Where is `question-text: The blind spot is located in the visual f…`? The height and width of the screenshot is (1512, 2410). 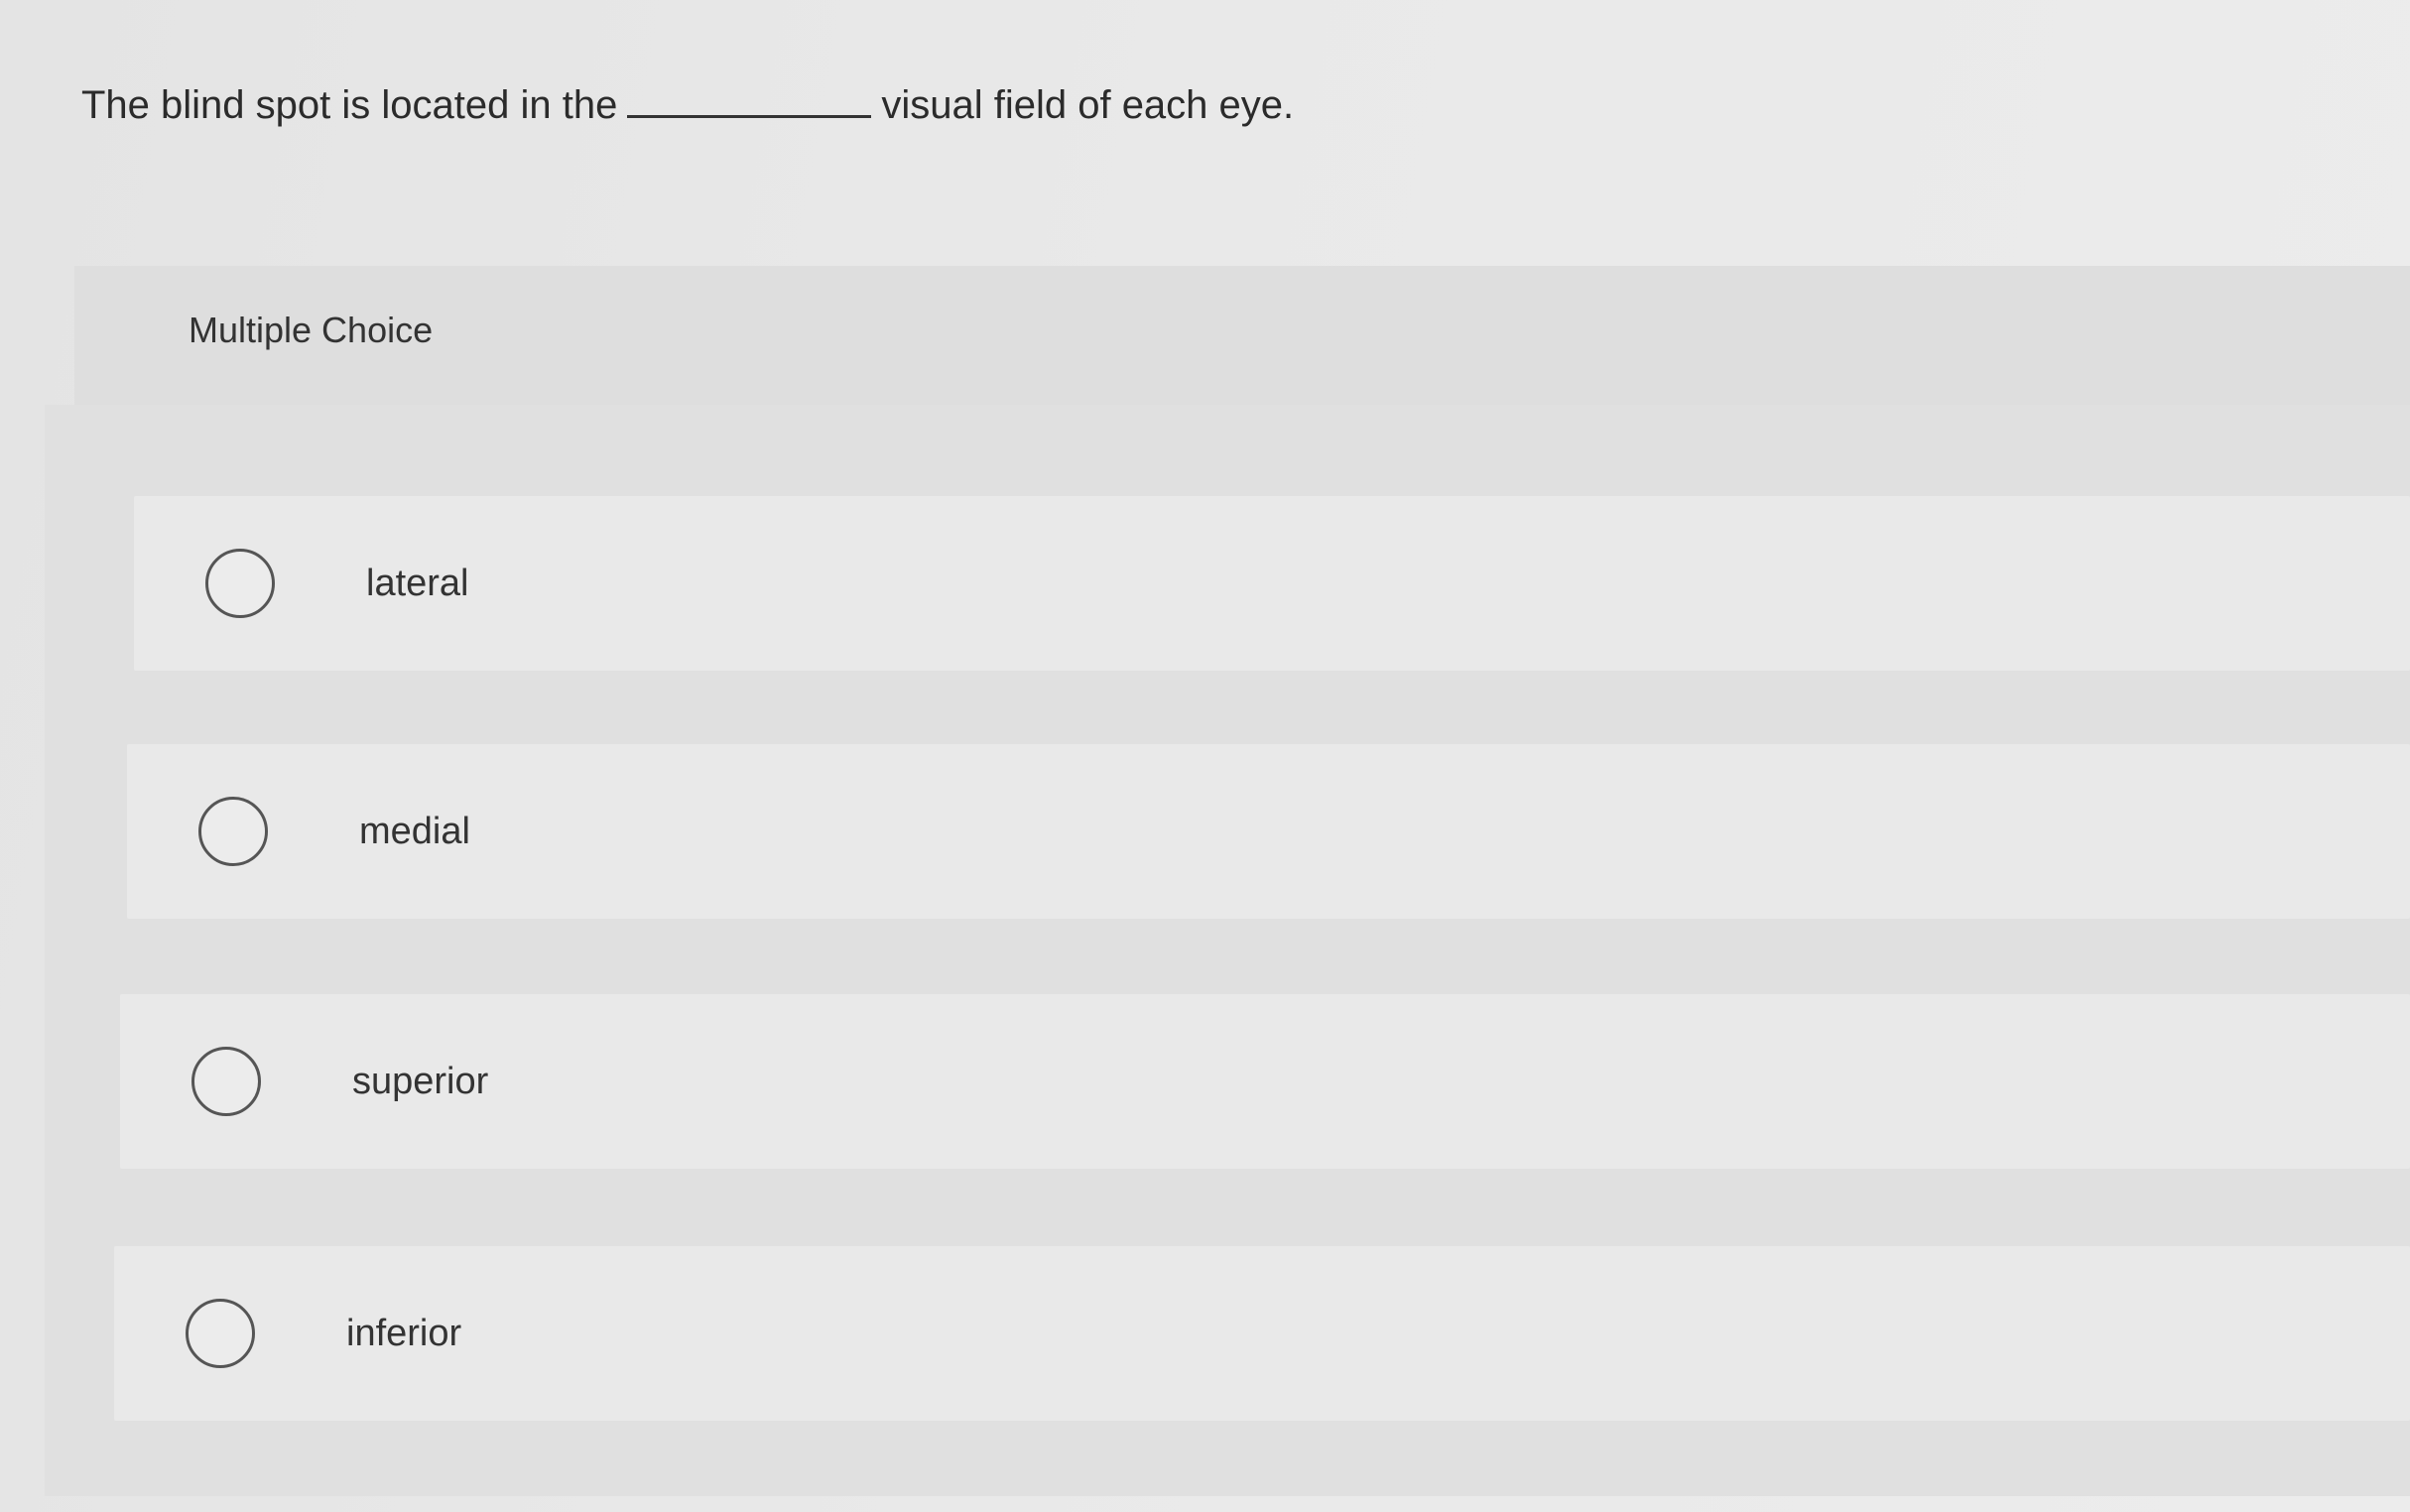
question-text: The blind spot is located in the visual f… is located at coordinates (687, 103).